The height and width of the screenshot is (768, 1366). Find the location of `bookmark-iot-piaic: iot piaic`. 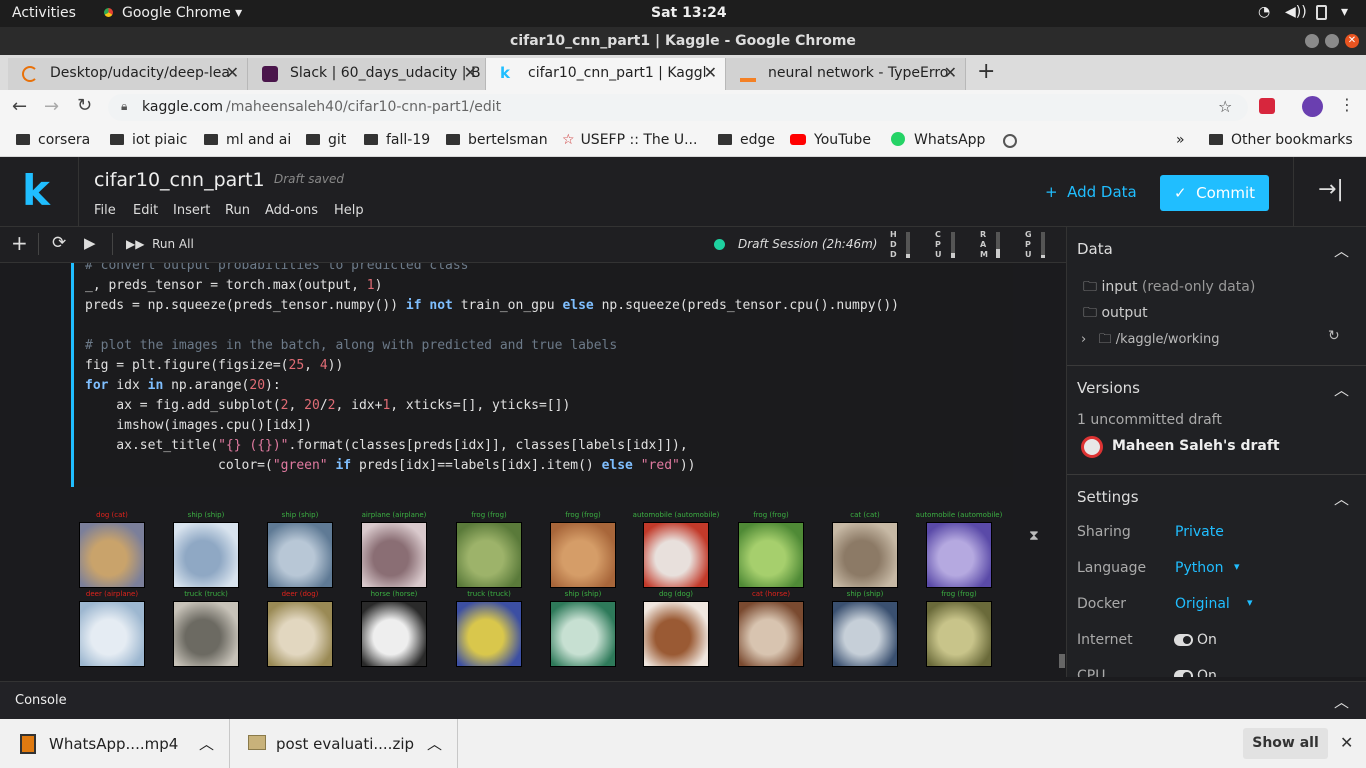

bookmark-iot-piaic: iot piaic is located at coordinates (148, 140).